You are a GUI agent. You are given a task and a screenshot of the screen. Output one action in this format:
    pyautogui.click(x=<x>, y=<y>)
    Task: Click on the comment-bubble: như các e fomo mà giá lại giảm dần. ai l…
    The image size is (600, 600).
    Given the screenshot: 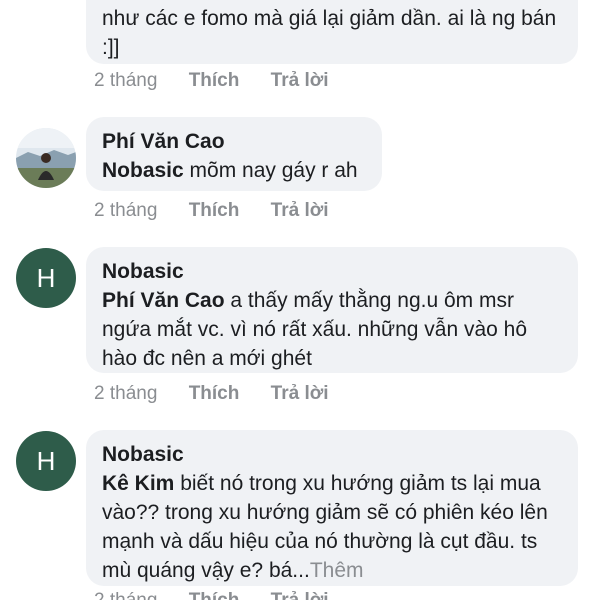 What is the action you would take?
    pyautogui.click(x=332, y=32)
    